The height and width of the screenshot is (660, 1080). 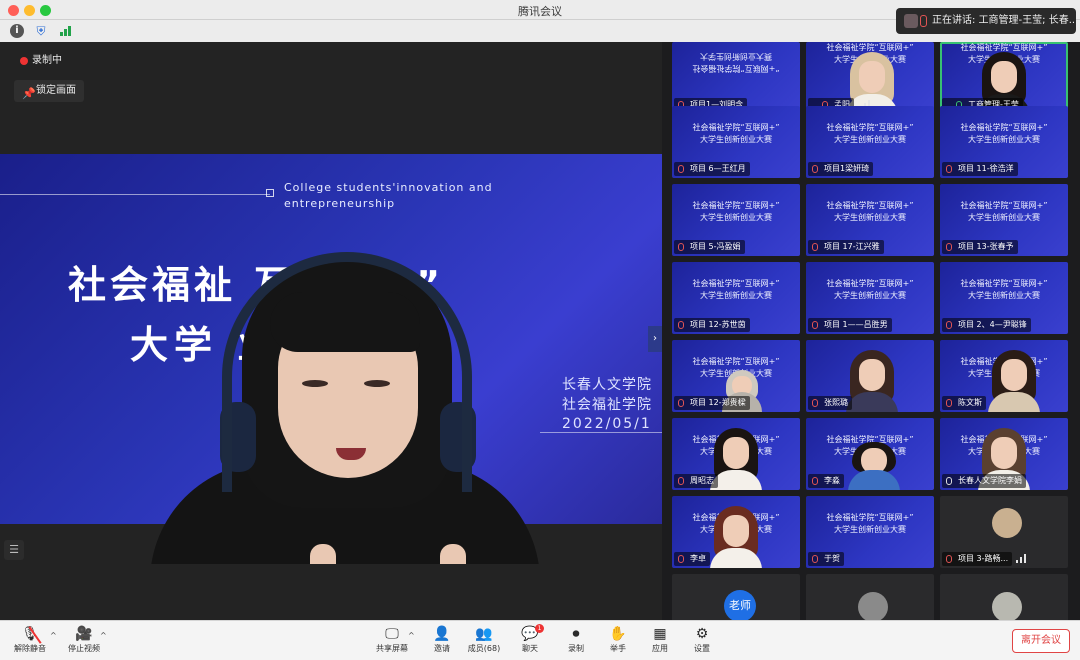 What do you see at coordinates (736, 62) in the screenshot?
I see `tile-slide-text: “+网联互”院学祉福会社 赛大业创新创生学大` at bounding box center [736, 62].